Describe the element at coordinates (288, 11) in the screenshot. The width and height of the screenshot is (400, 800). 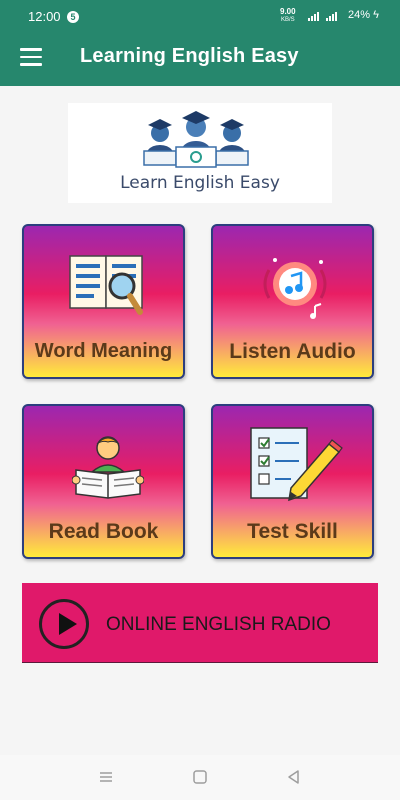
I see `net-speed-value: 9.00` at that location.